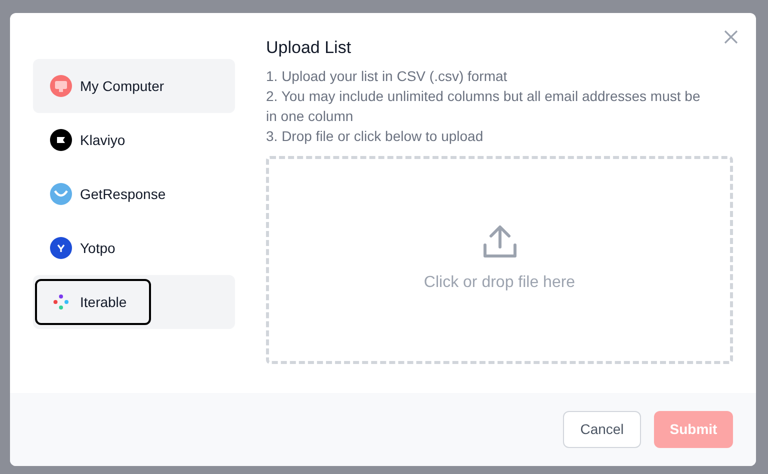 The image size is (768, 474). Describe the element at coordinates (134, 86) in the screenshot. I see `source-option: My Computer` at that location.